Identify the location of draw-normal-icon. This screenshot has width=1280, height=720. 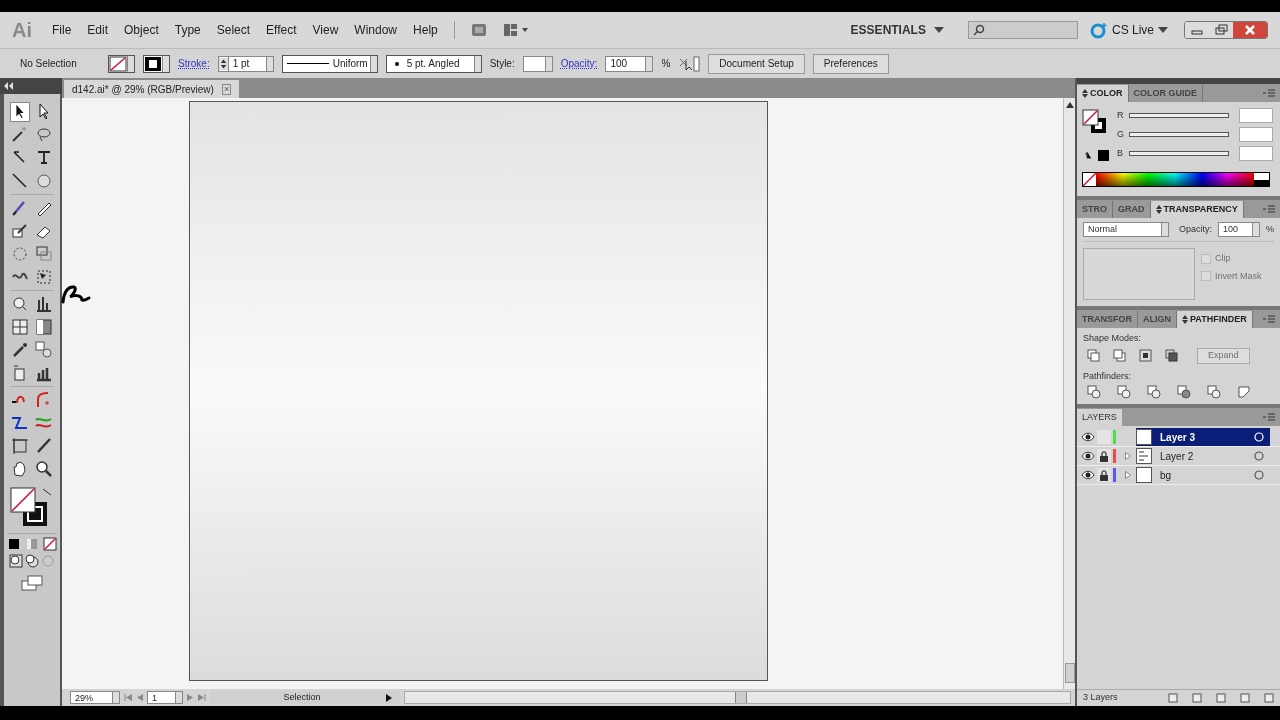
(16, 561).